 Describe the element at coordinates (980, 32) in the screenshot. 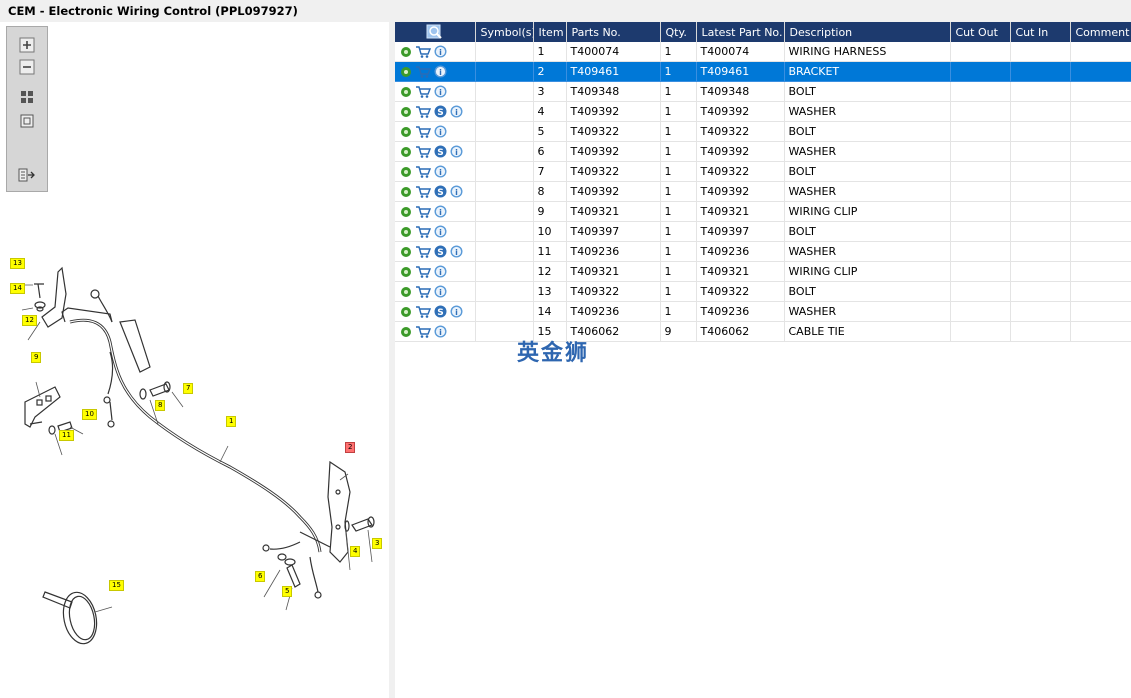

I see `header-cut-out: Cut Out` at that location.